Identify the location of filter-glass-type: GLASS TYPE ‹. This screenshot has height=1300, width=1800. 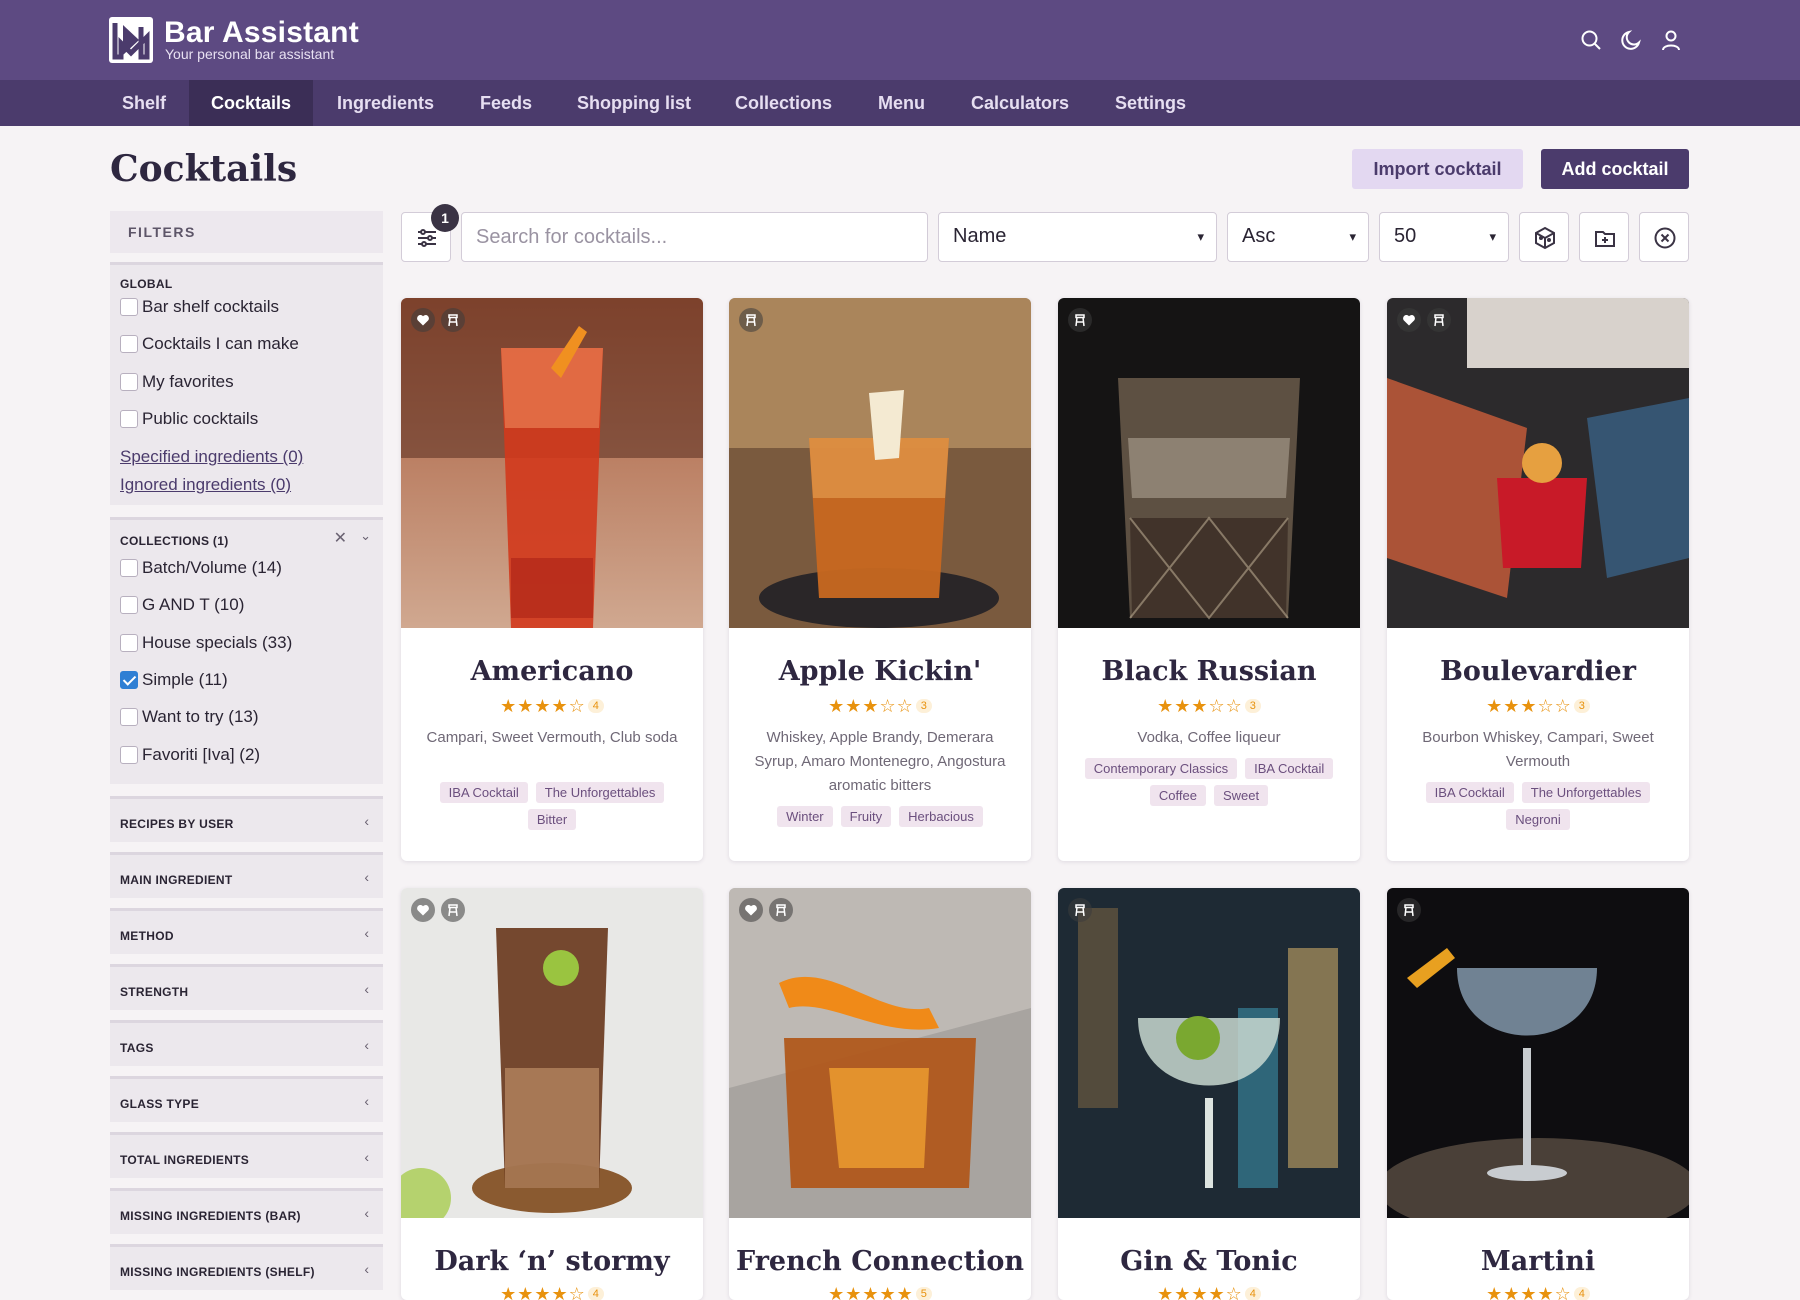
(246, 1099).